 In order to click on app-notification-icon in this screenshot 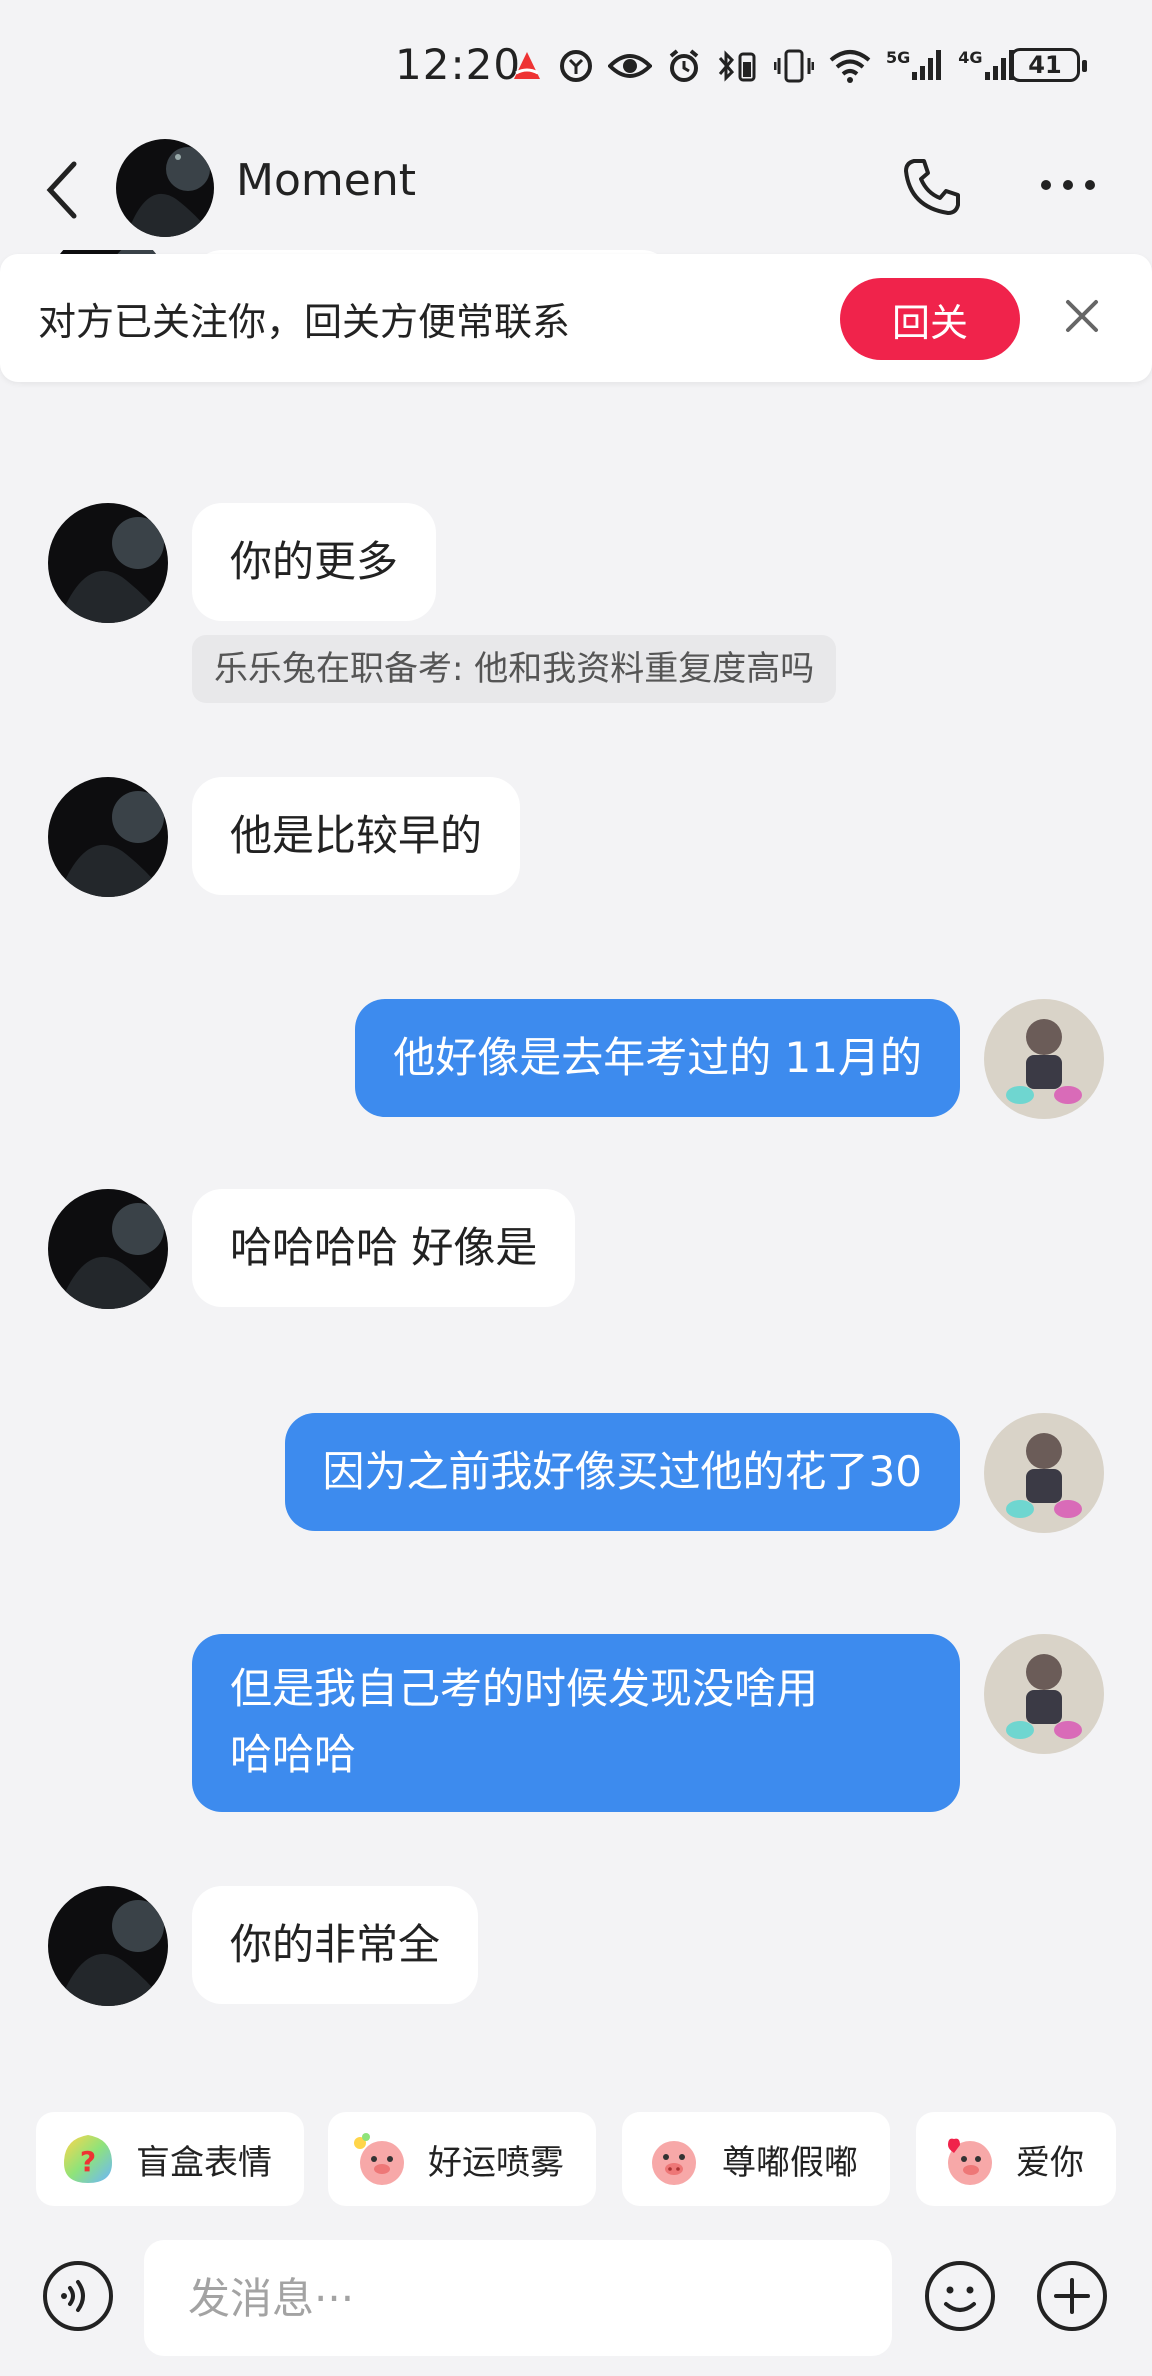, I will do `click(527, 66)`.